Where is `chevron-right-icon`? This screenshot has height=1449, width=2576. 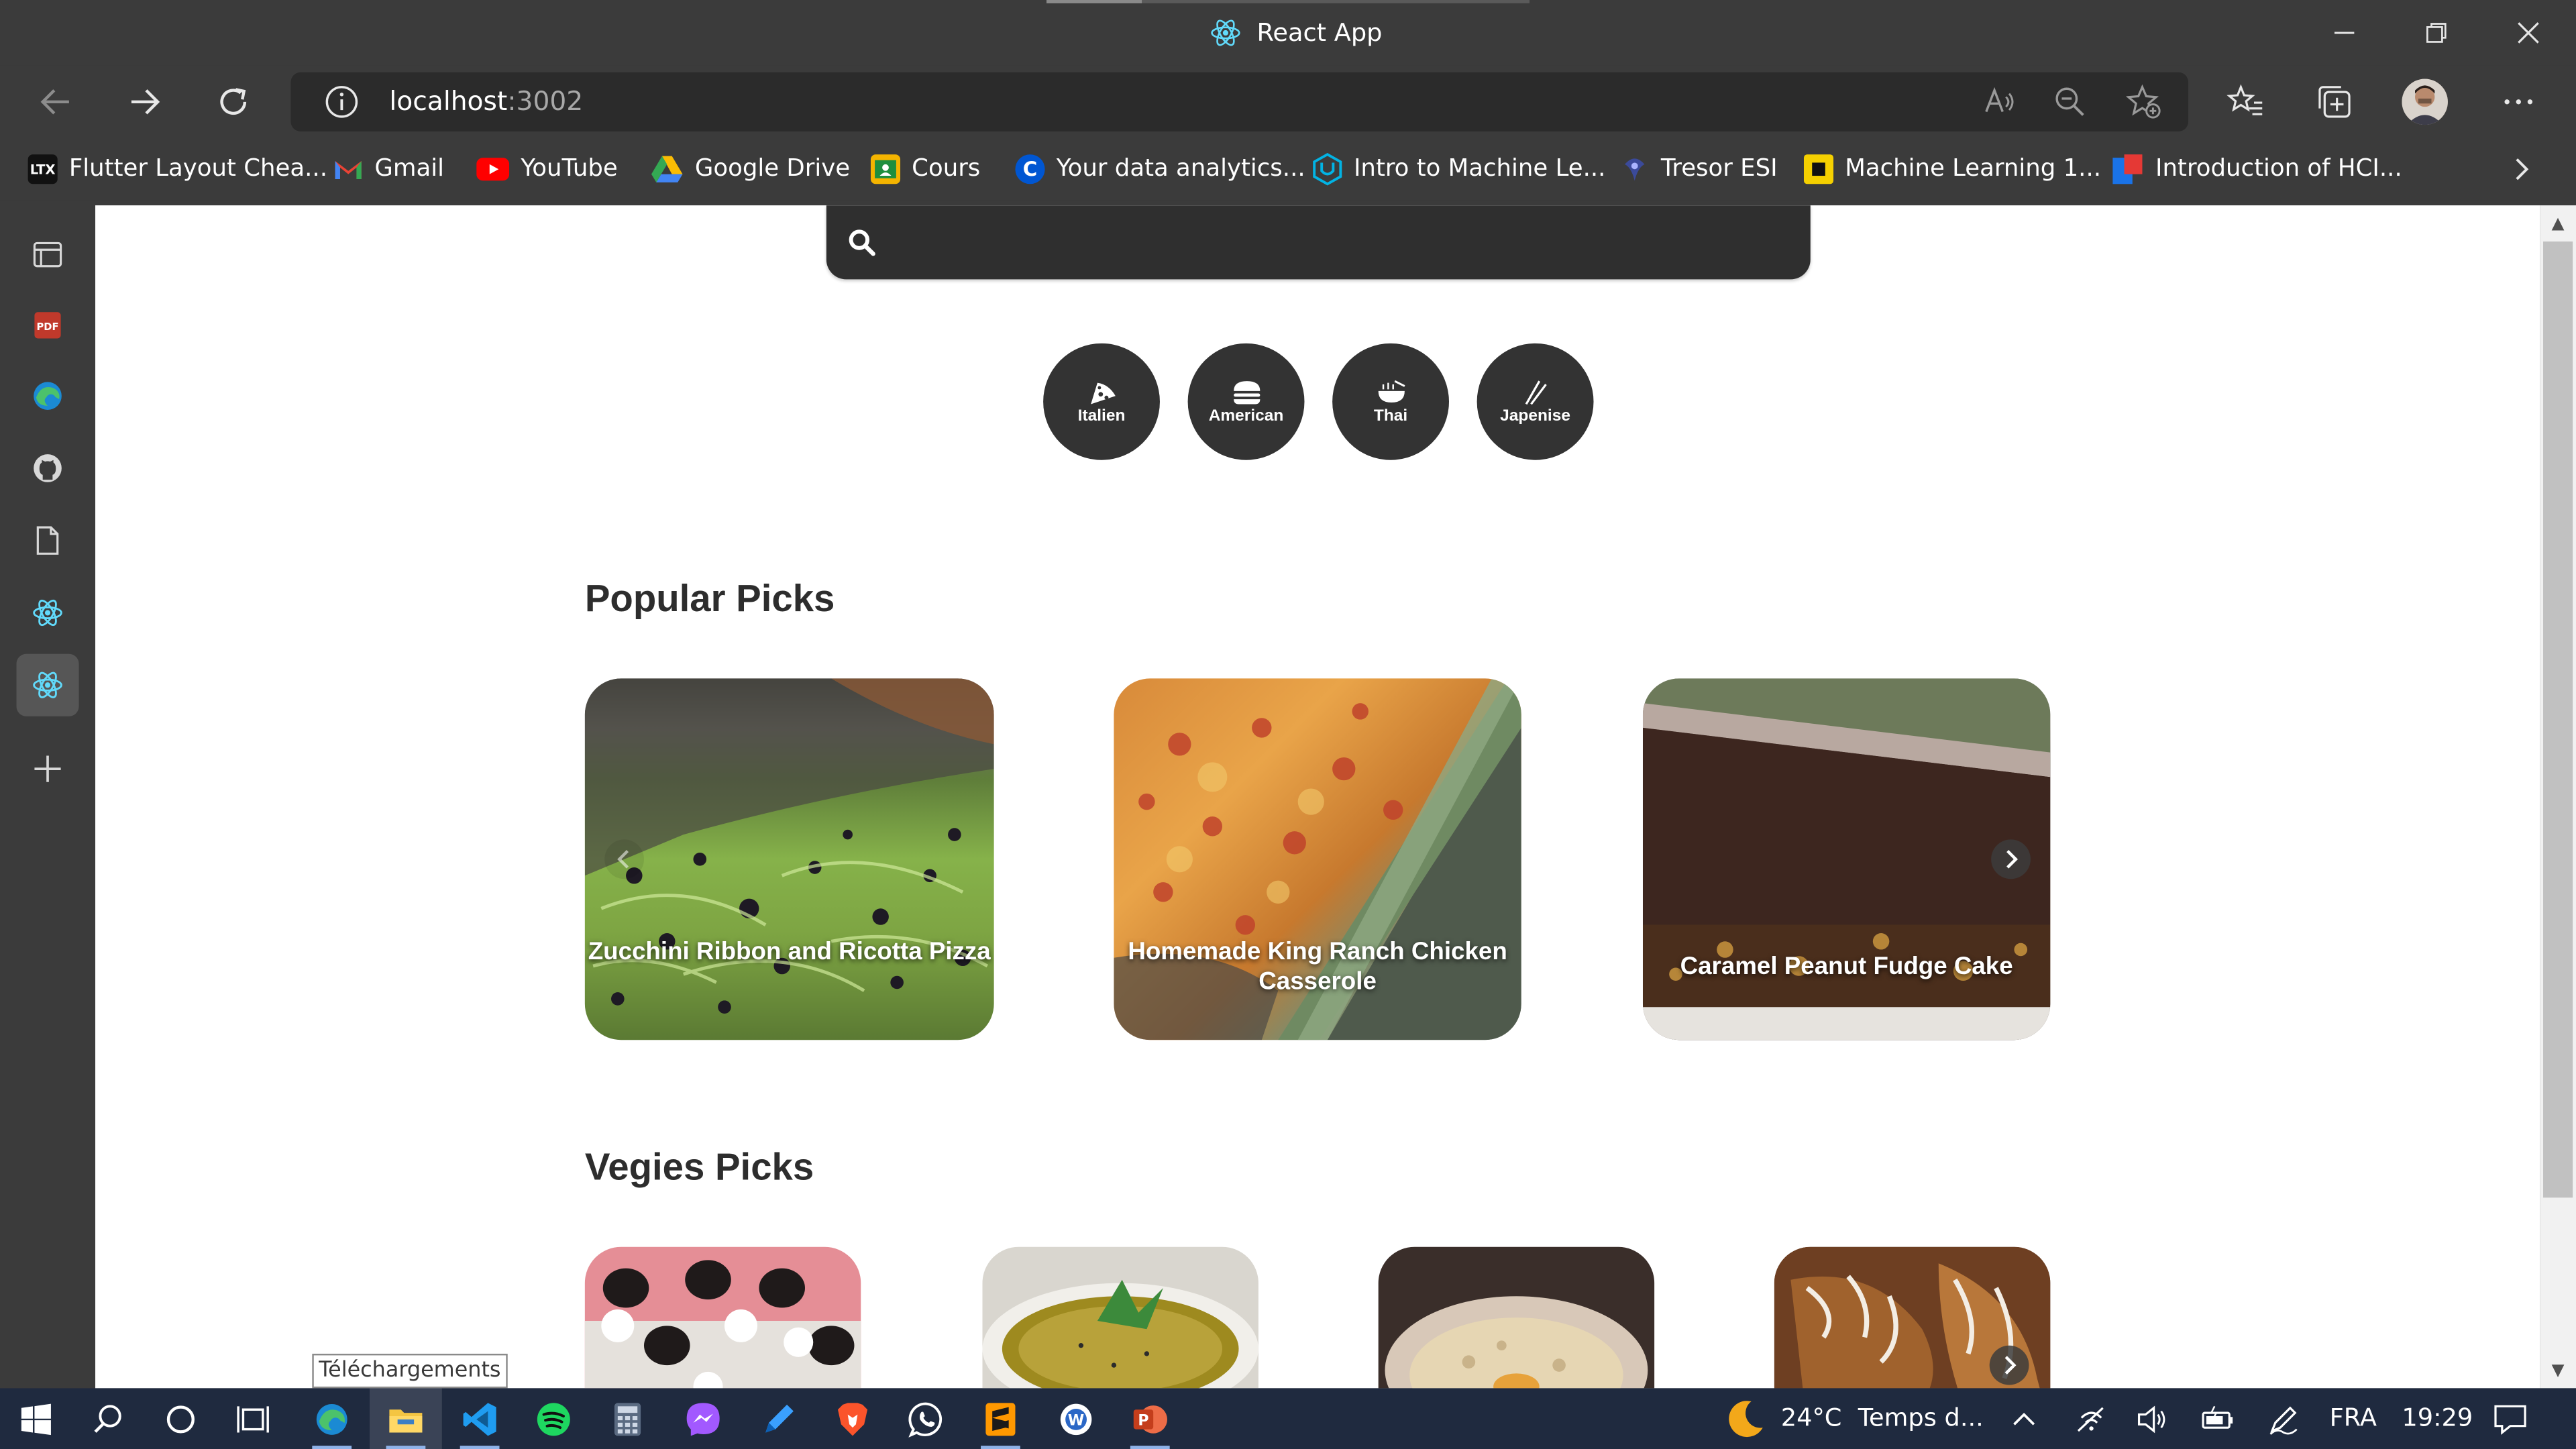
chevron-right-icon is located at coordinates (2522, 169).